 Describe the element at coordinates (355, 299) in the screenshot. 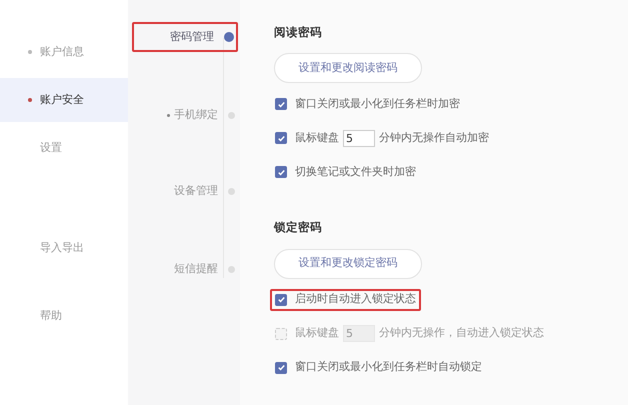

I see `option-label: 启动时自动进入锁定状态` at that location.